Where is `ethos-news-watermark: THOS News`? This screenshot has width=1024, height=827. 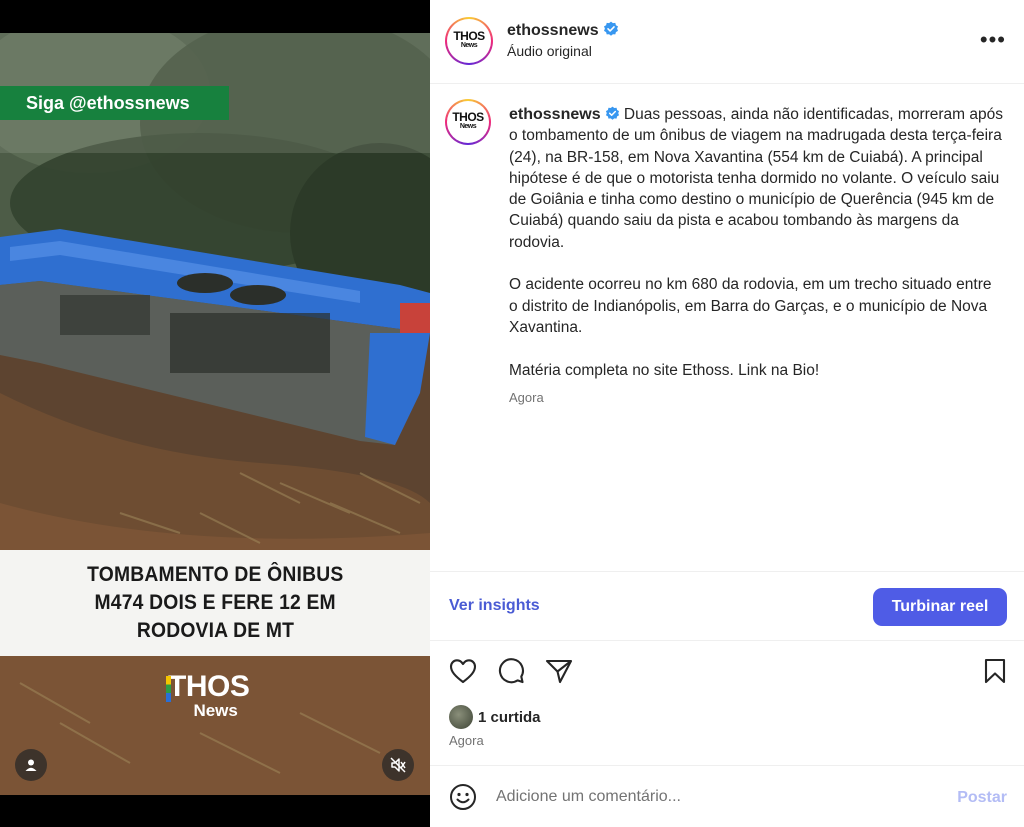
ethos-news-watermark: THOS News is located at coordinates (208, 695).